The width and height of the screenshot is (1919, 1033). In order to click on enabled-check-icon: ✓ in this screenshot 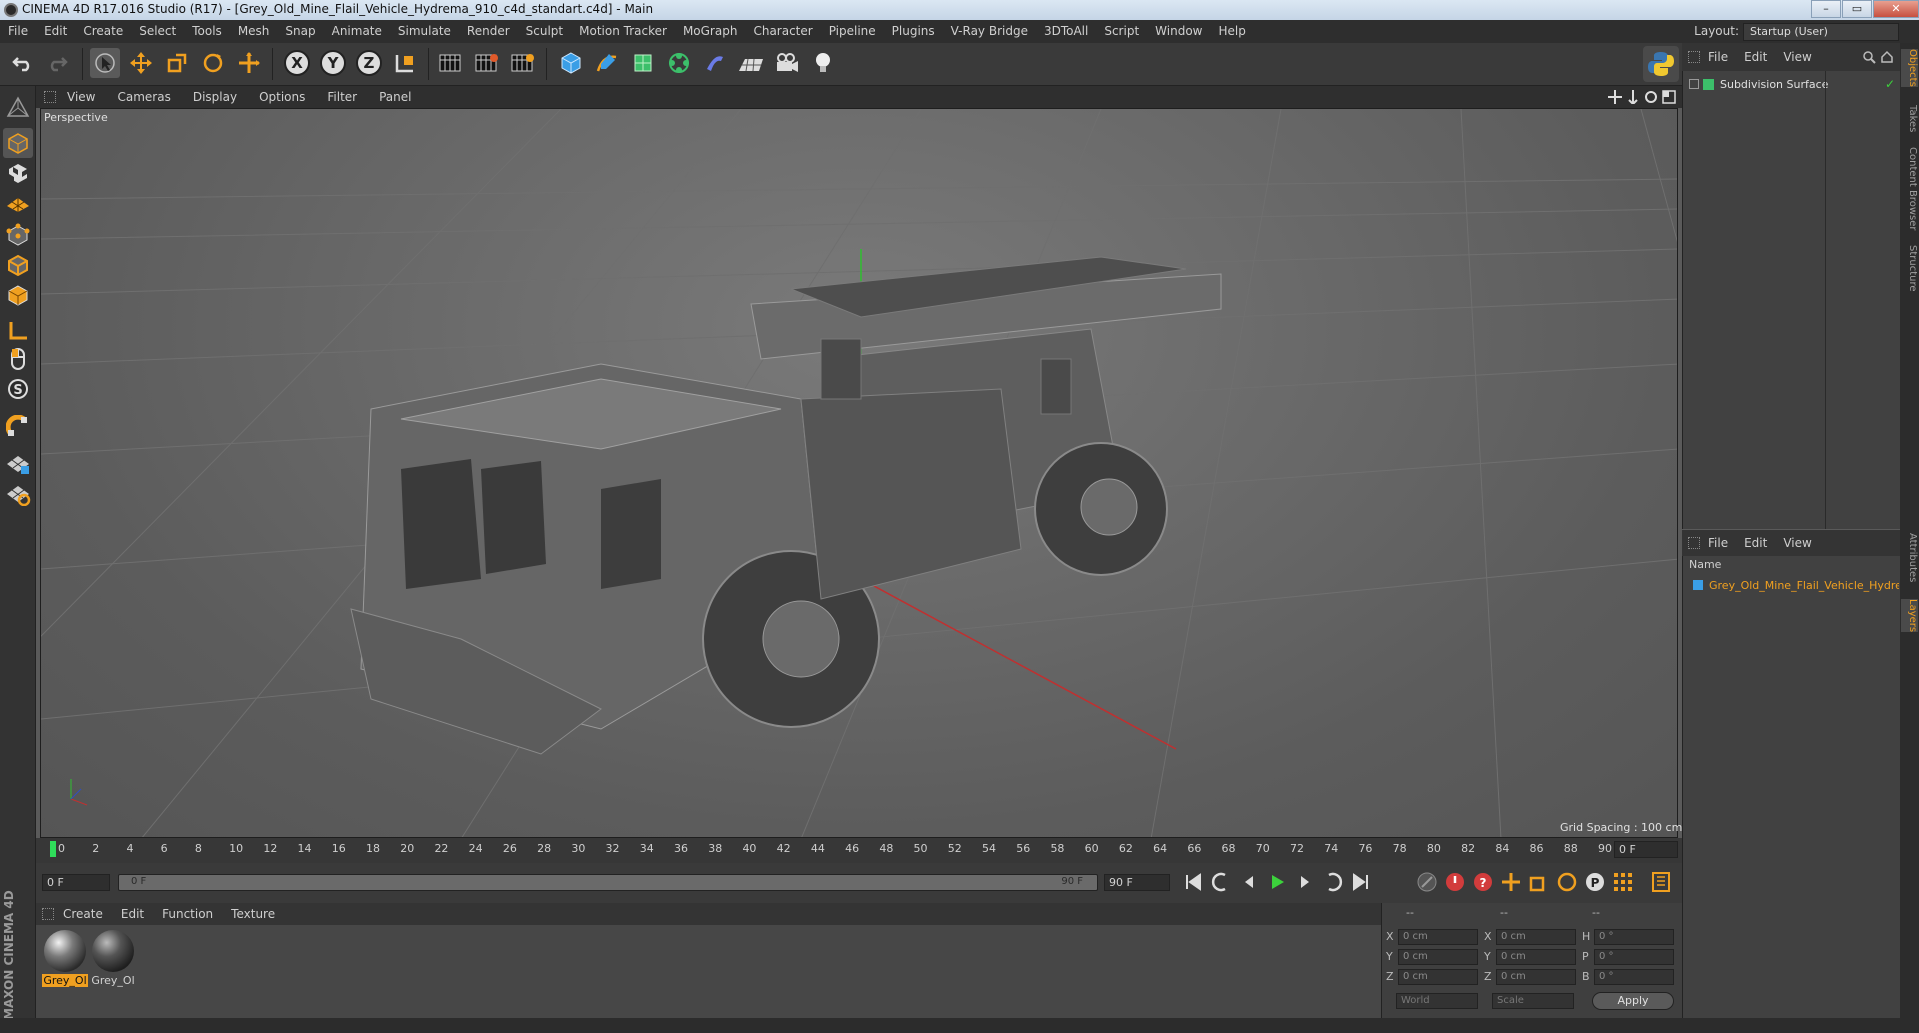, I will do `click(1890, 84)`.